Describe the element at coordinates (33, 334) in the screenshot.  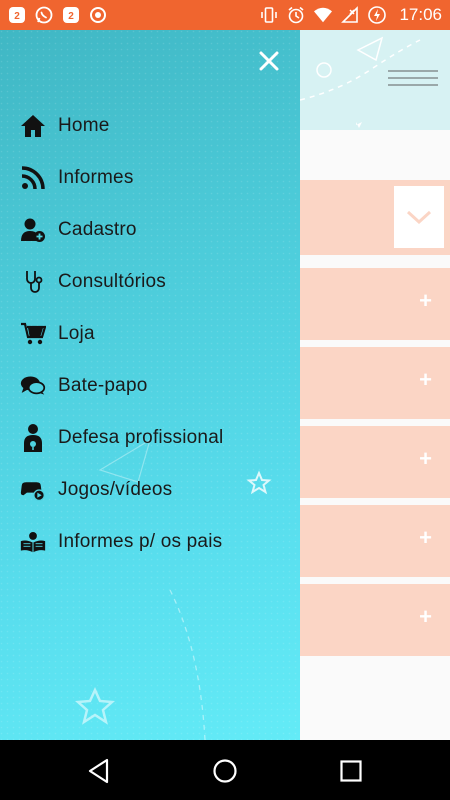
I see `cart-icon` at that location.